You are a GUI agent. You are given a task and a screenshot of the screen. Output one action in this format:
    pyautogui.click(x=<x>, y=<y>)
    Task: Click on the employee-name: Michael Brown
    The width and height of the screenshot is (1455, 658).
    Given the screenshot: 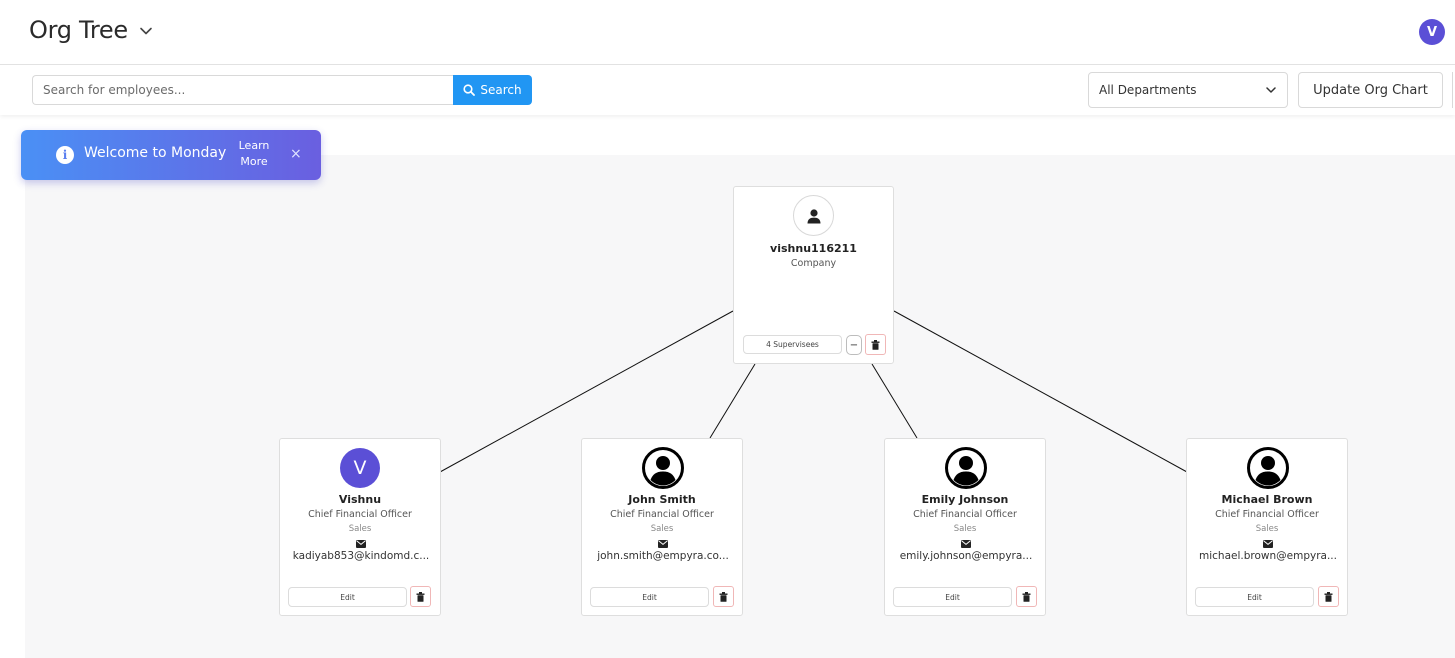 What is the action you would take?
    pyautogui.click(x=1267, y=499)
    